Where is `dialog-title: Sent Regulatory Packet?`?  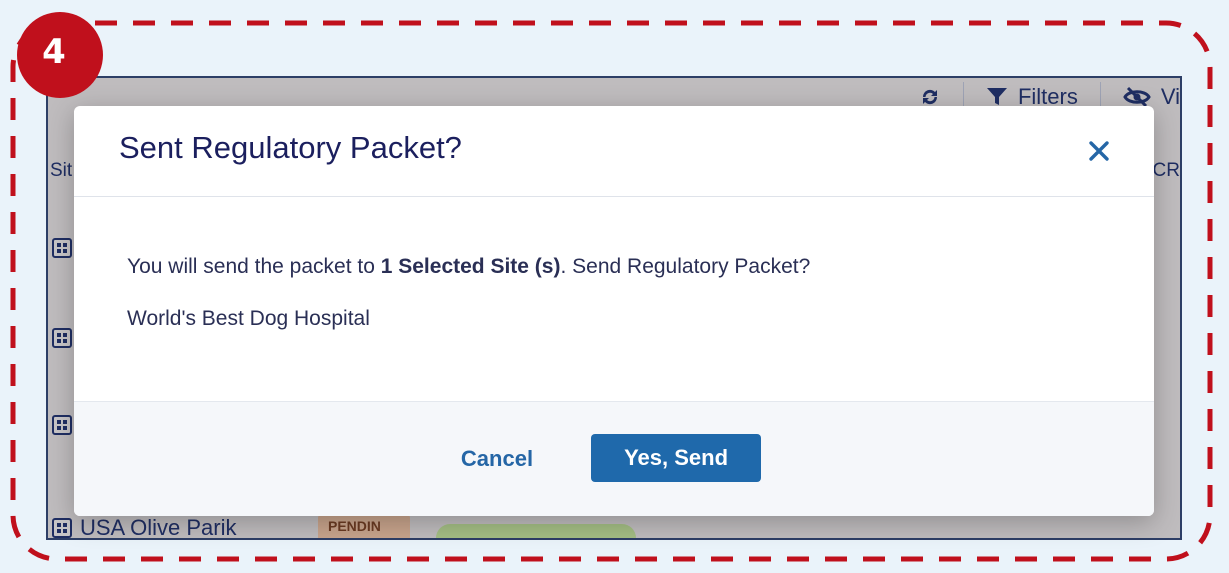
dialog-title: Sent Regulatory Packet? is located at coordinates (290, 147).